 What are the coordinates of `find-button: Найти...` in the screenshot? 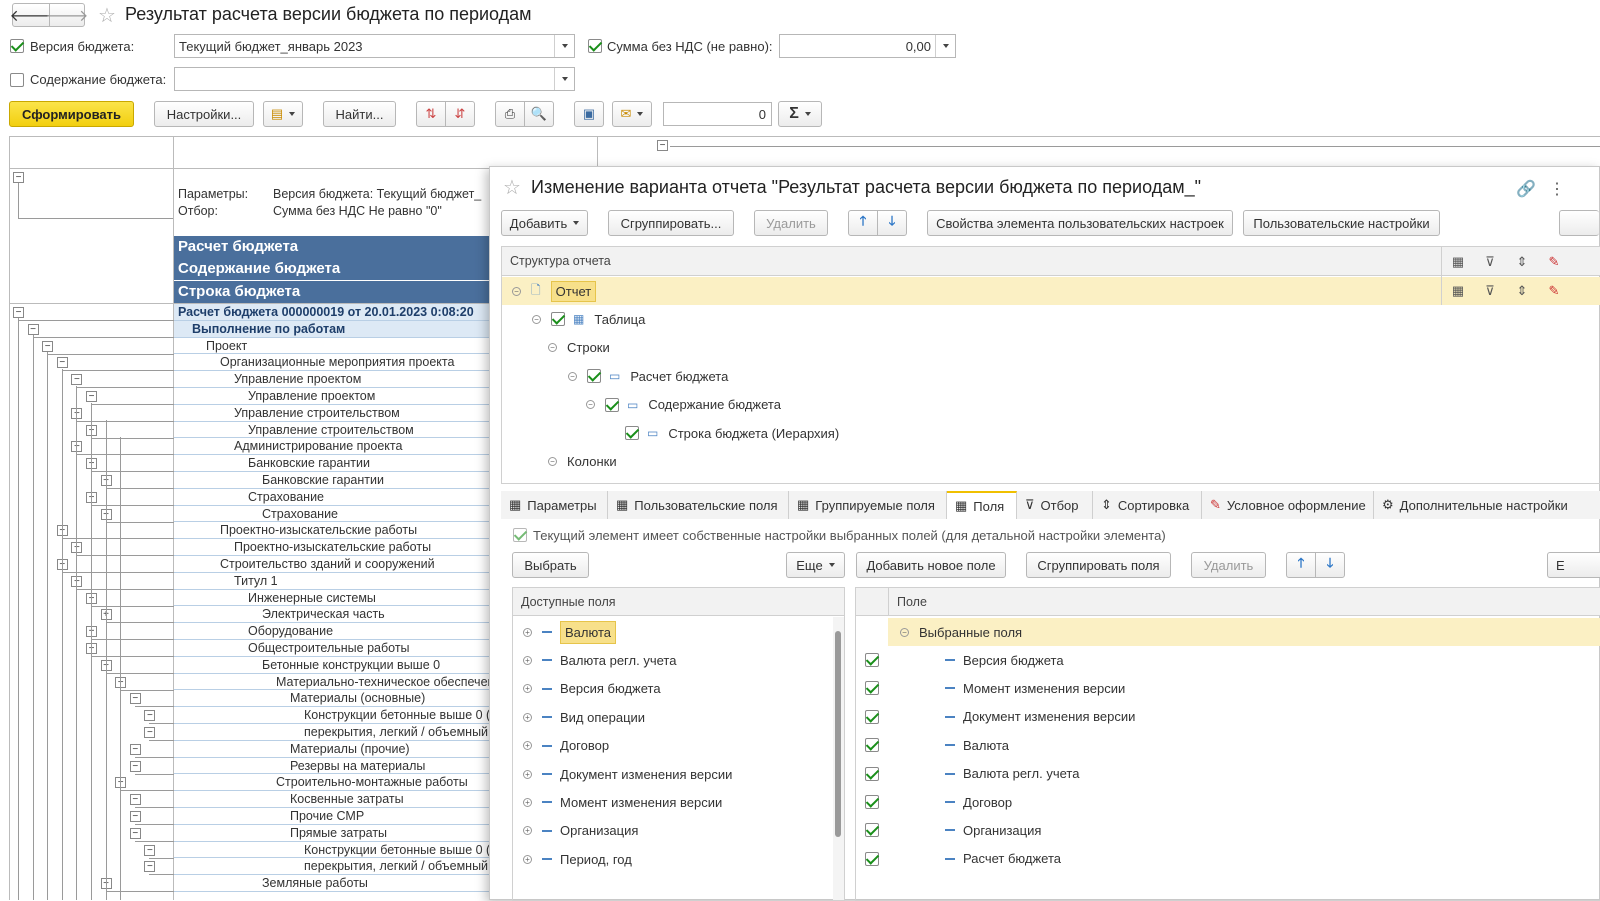 It's located at (359, 114).